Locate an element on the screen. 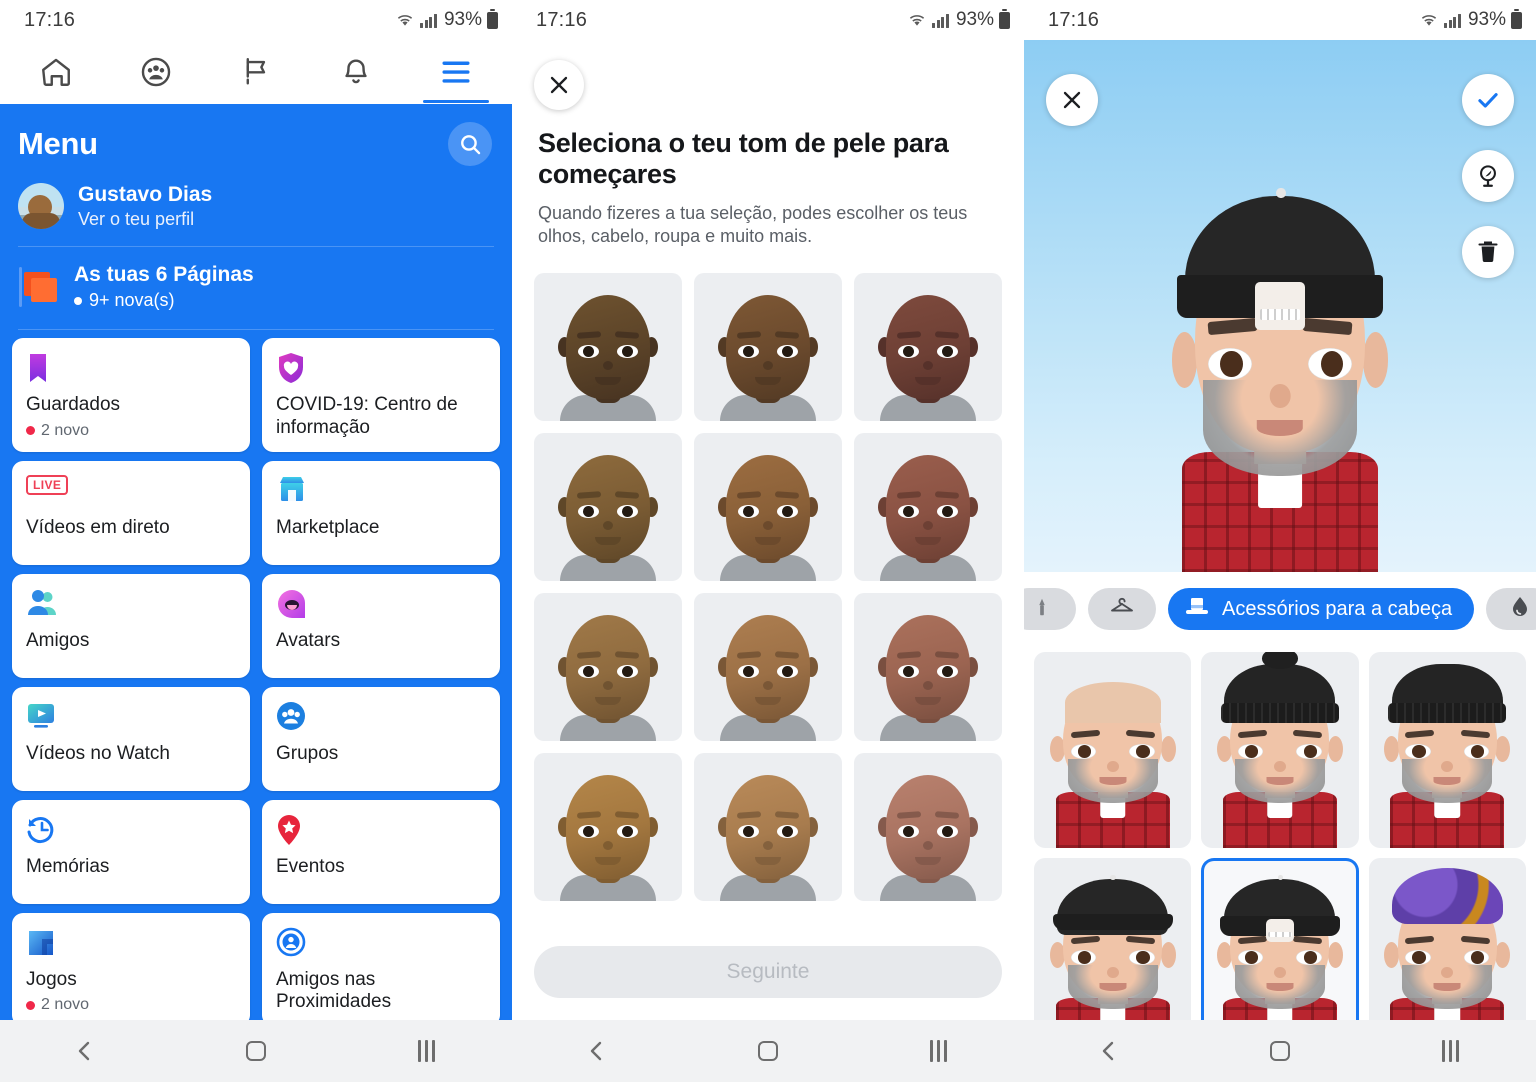  nav-home-button is located at coordinates (56, 72).